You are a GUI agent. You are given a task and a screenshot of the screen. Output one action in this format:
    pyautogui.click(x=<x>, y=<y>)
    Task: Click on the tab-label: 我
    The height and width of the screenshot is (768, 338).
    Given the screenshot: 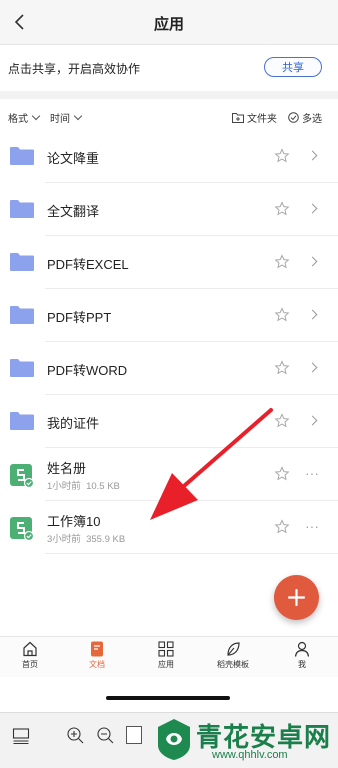 What is the action you would take?
    pyautogui.click(x=302, y=664)
    